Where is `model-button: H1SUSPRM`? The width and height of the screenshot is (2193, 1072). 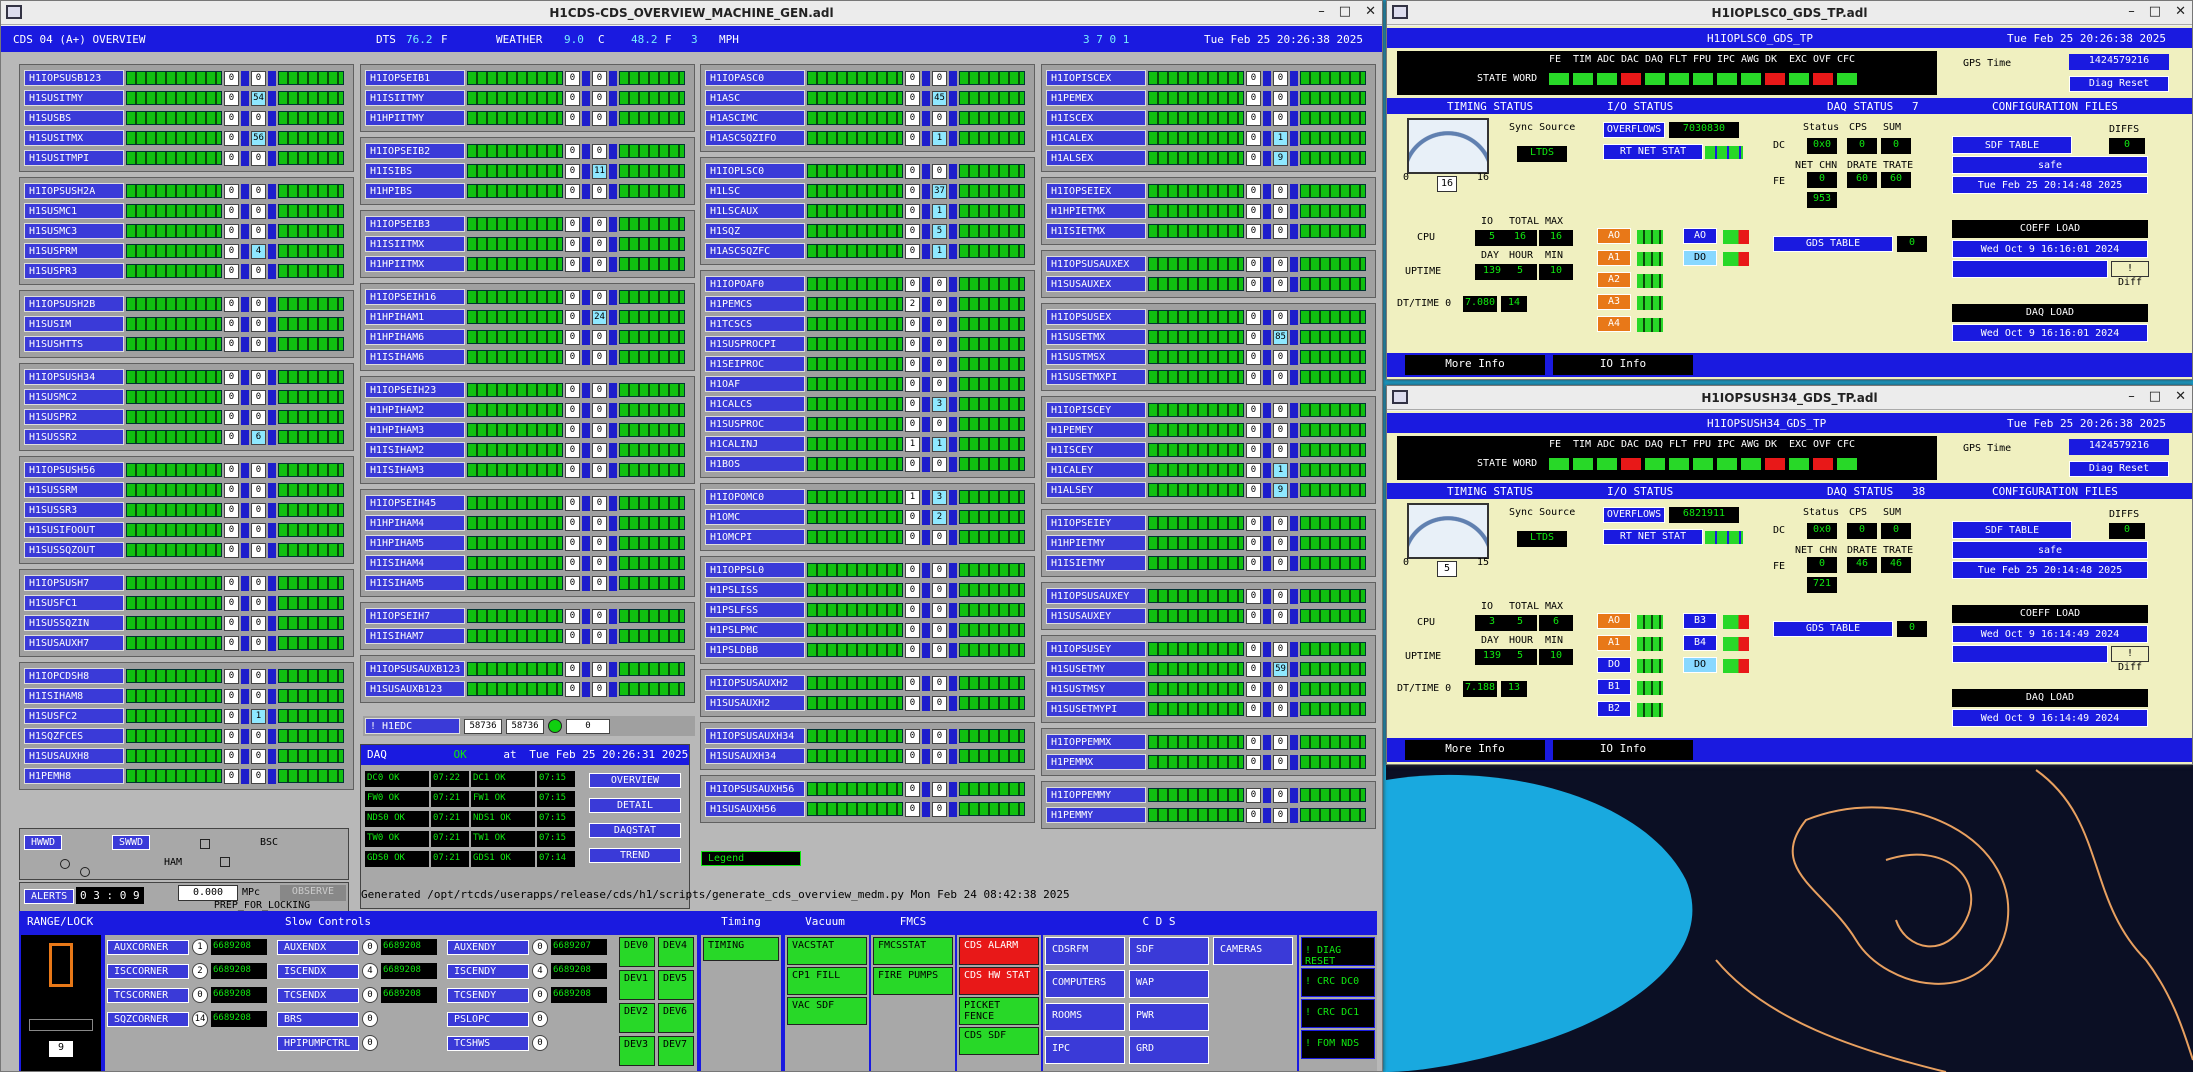
model-button: H1SUSPRM is located at coordinates (74, 251).